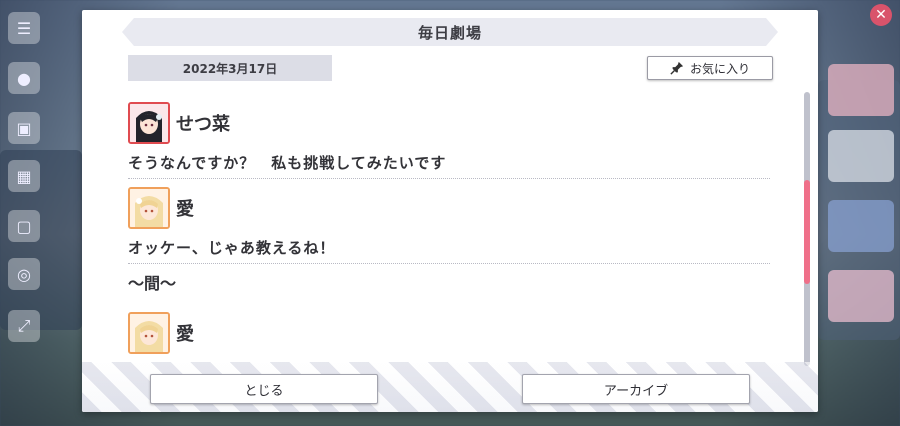  I want to click on speaker-row: せつ菜, so click(449, 123).